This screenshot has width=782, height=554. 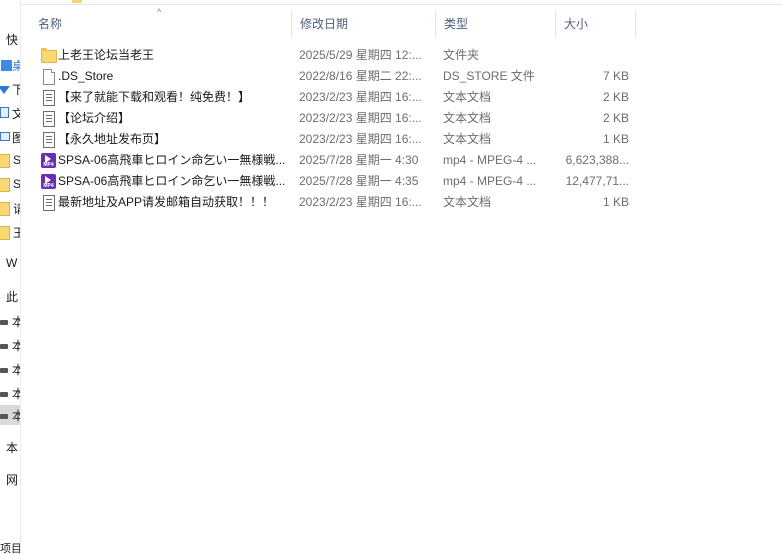 I want to click on column-header: ^ 名称 修改日期 类型 大小, so click(x=406, y=22).